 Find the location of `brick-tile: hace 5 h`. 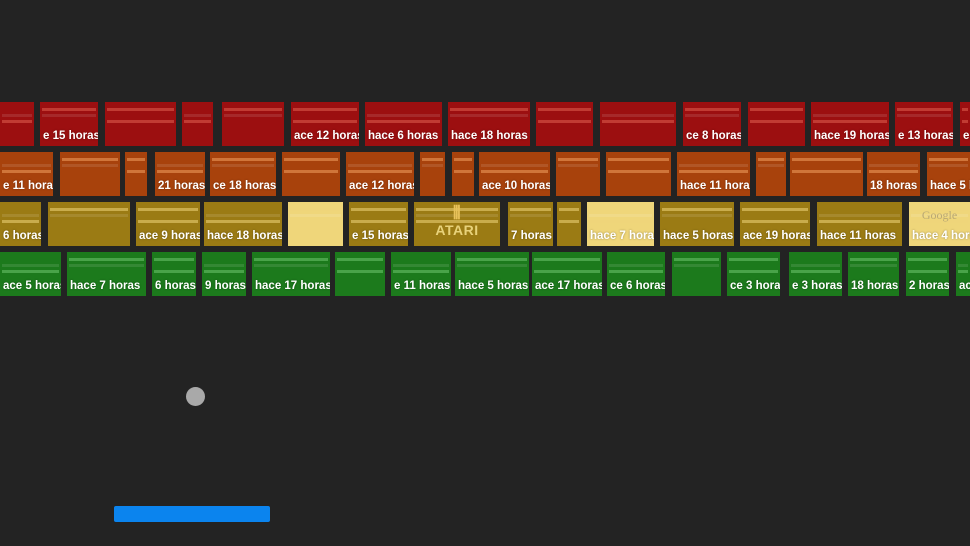

brick-tile: hace 5 h is located at coordinates (948, 174).